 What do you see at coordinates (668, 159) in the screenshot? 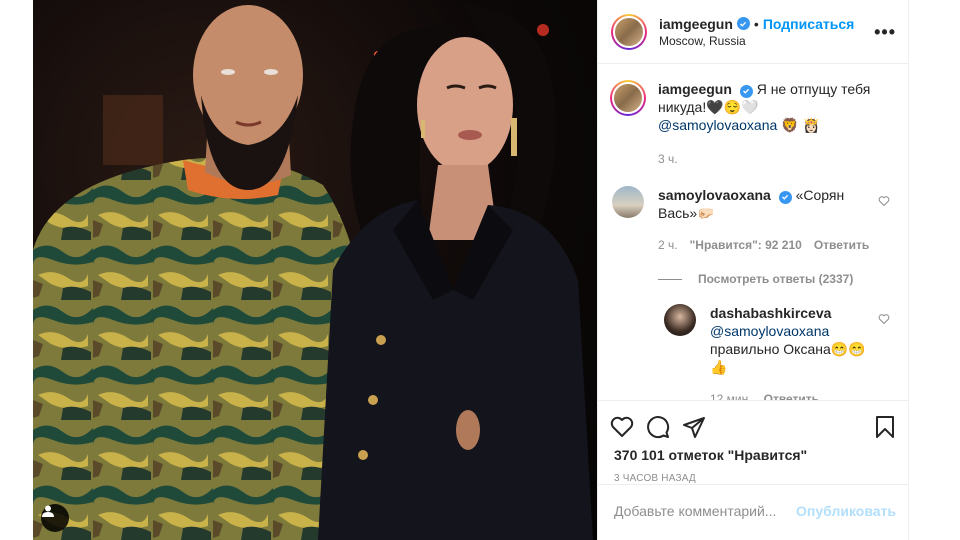
I see `caption-time: 3 ч.` at bounding box center [668, 159].